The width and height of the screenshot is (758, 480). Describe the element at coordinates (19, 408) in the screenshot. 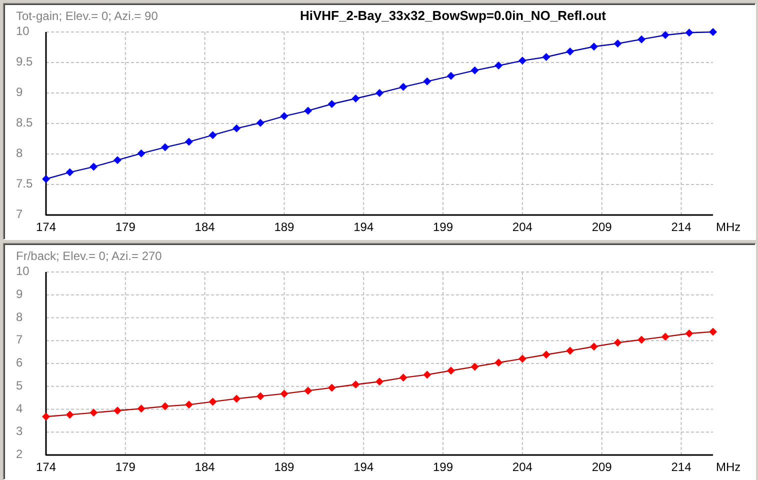

I see `tick-label: 4` at that location.